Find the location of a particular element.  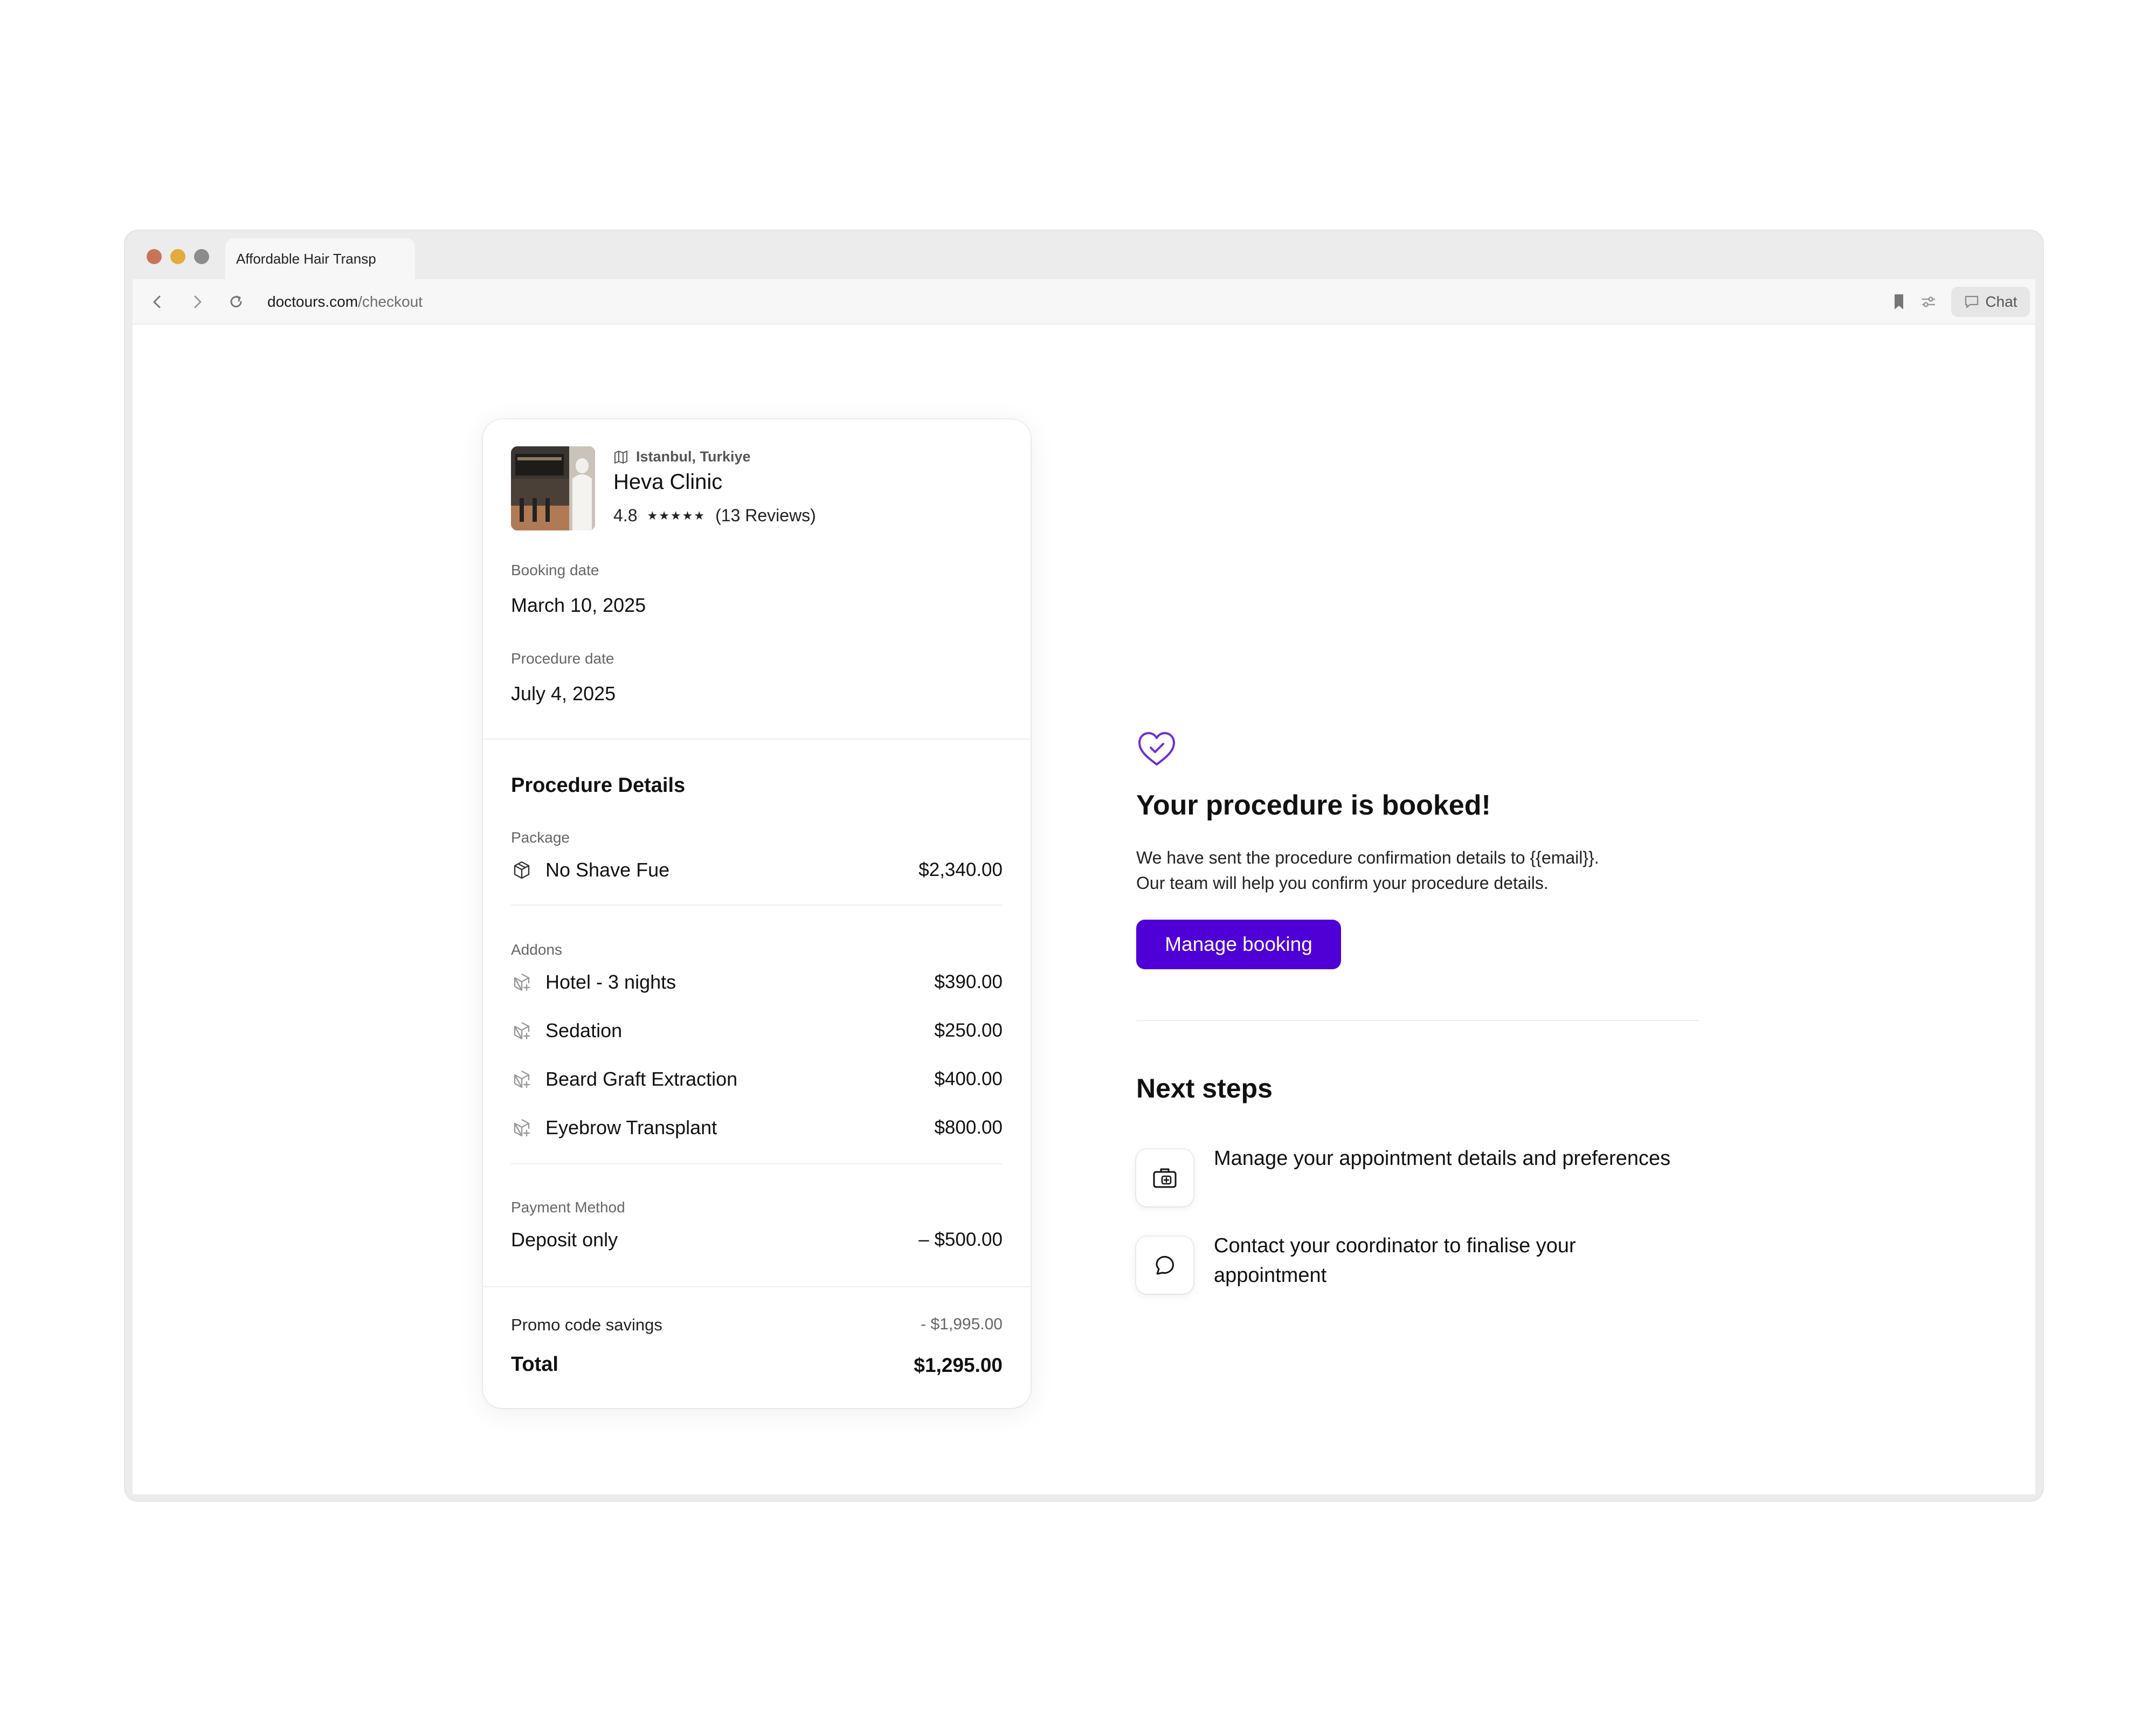

clinic-location-text: Istanbul, Turkiye is located at coordinates (693, 457).